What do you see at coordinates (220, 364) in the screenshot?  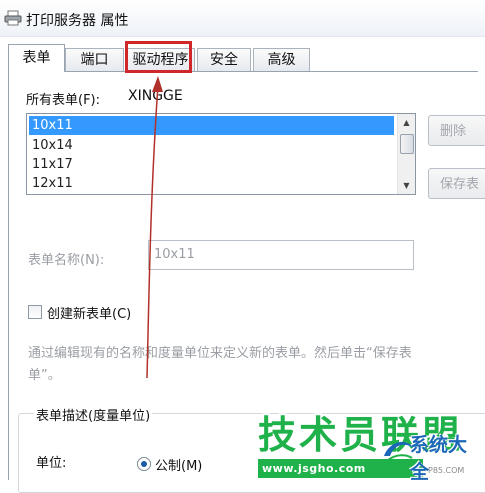 I see `form-instructions: 通过编辑现有的名称和度量单位来定义新的表单。然后单击“保存表单”。` at bounding box center [220, 364].